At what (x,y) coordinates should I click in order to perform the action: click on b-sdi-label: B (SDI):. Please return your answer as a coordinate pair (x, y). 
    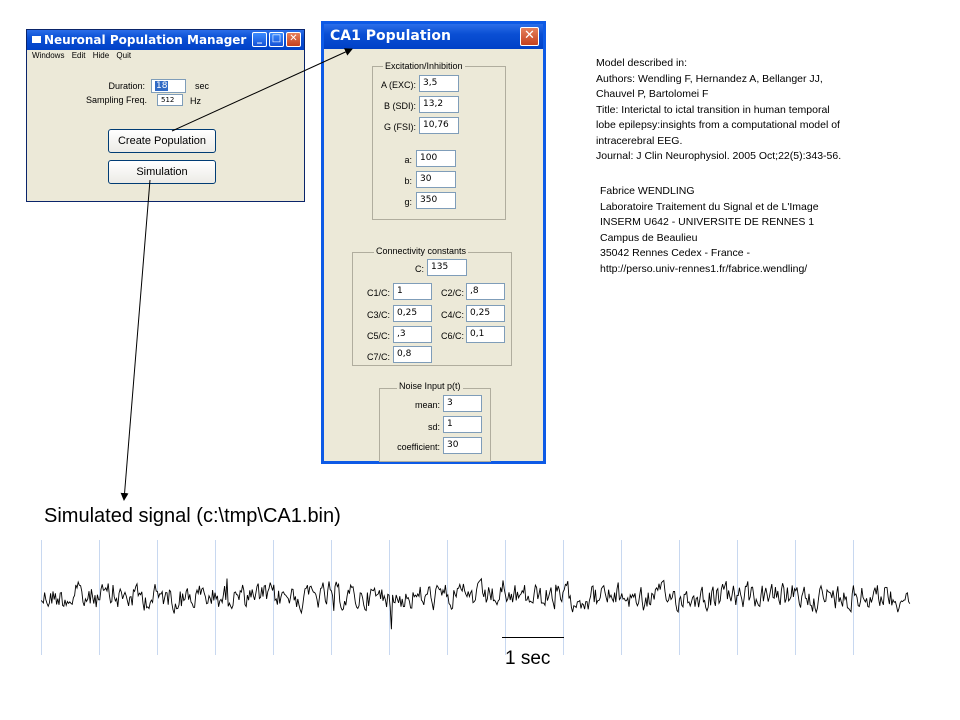
    Looking at the image, I should click on (399, 106).